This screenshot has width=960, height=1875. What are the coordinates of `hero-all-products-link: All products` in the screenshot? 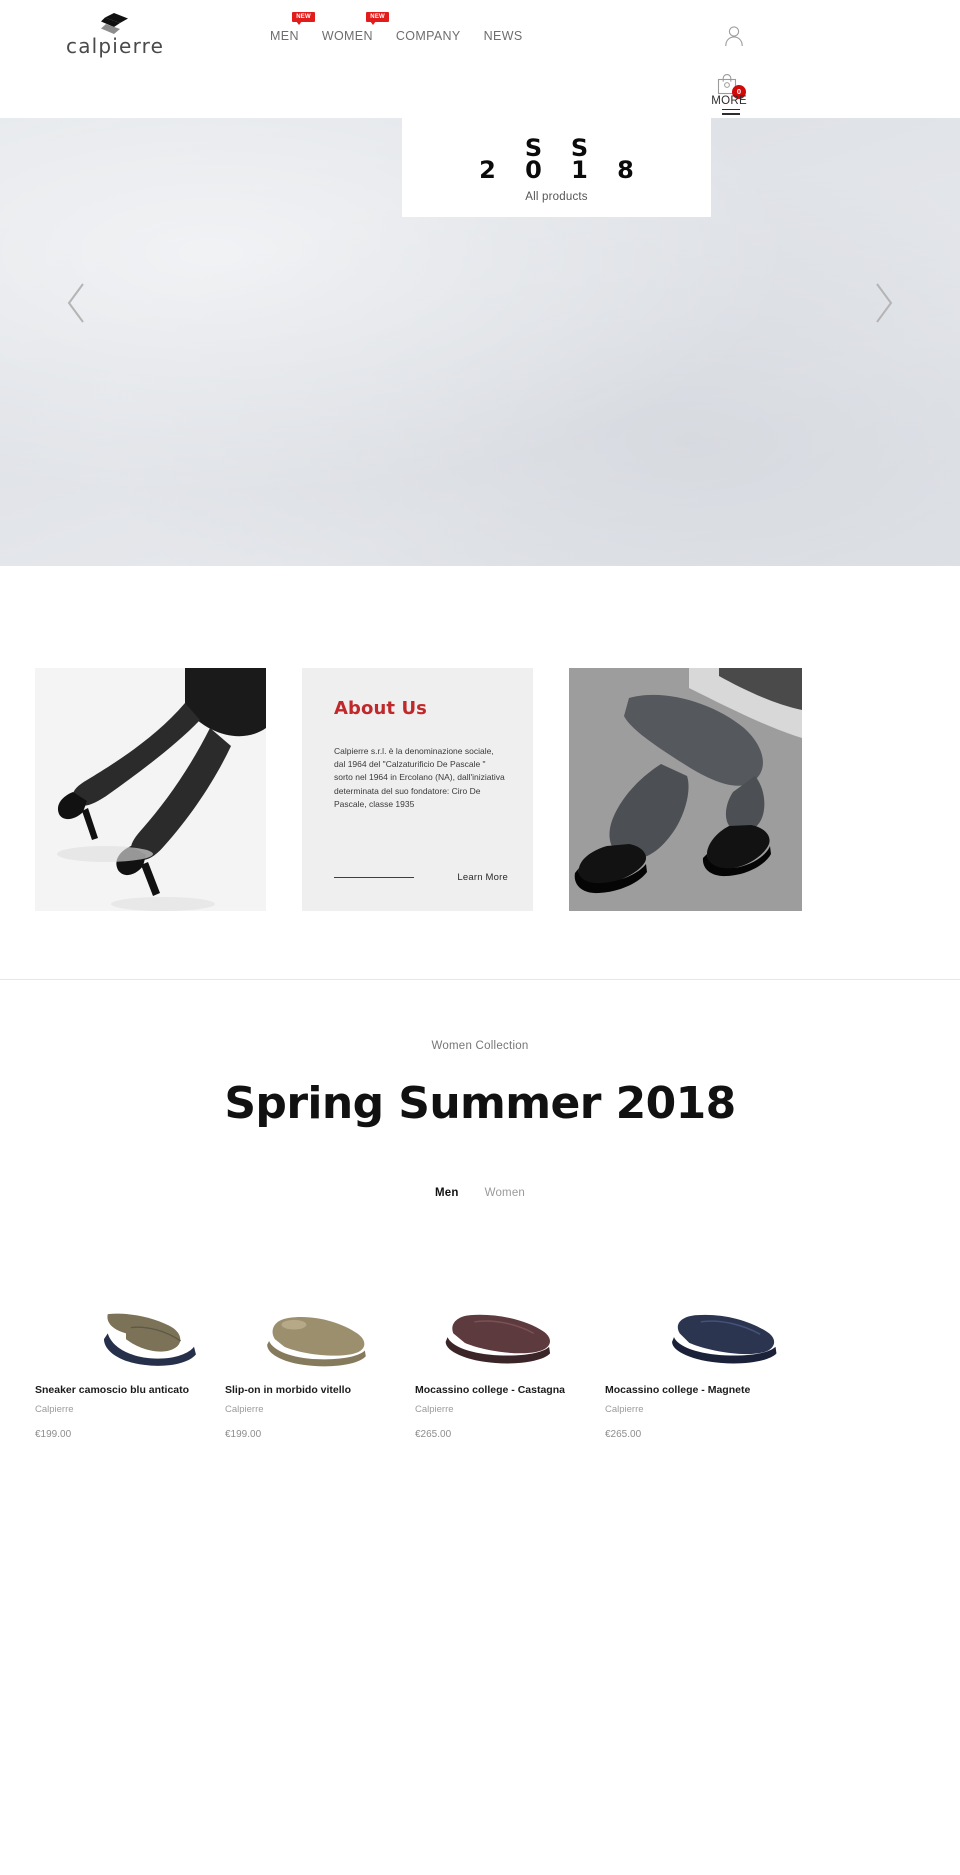 It's located at (556, 197).